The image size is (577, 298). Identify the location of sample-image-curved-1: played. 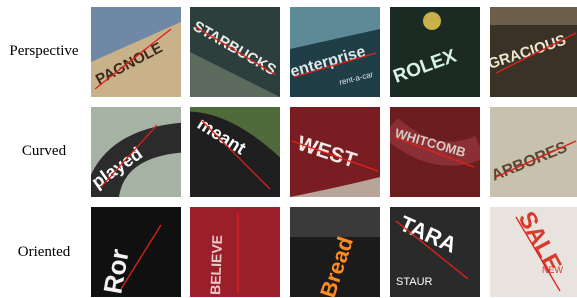
(136, 152).